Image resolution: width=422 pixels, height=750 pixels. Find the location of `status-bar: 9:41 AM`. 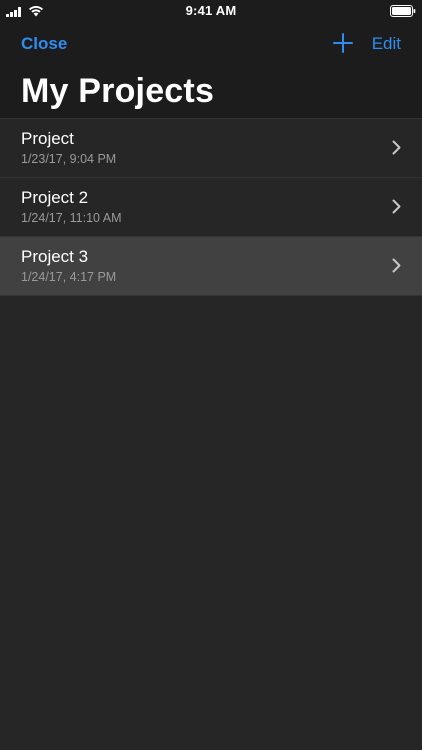

status-bar: 9:41 AM is located at coordinates (211, 11).